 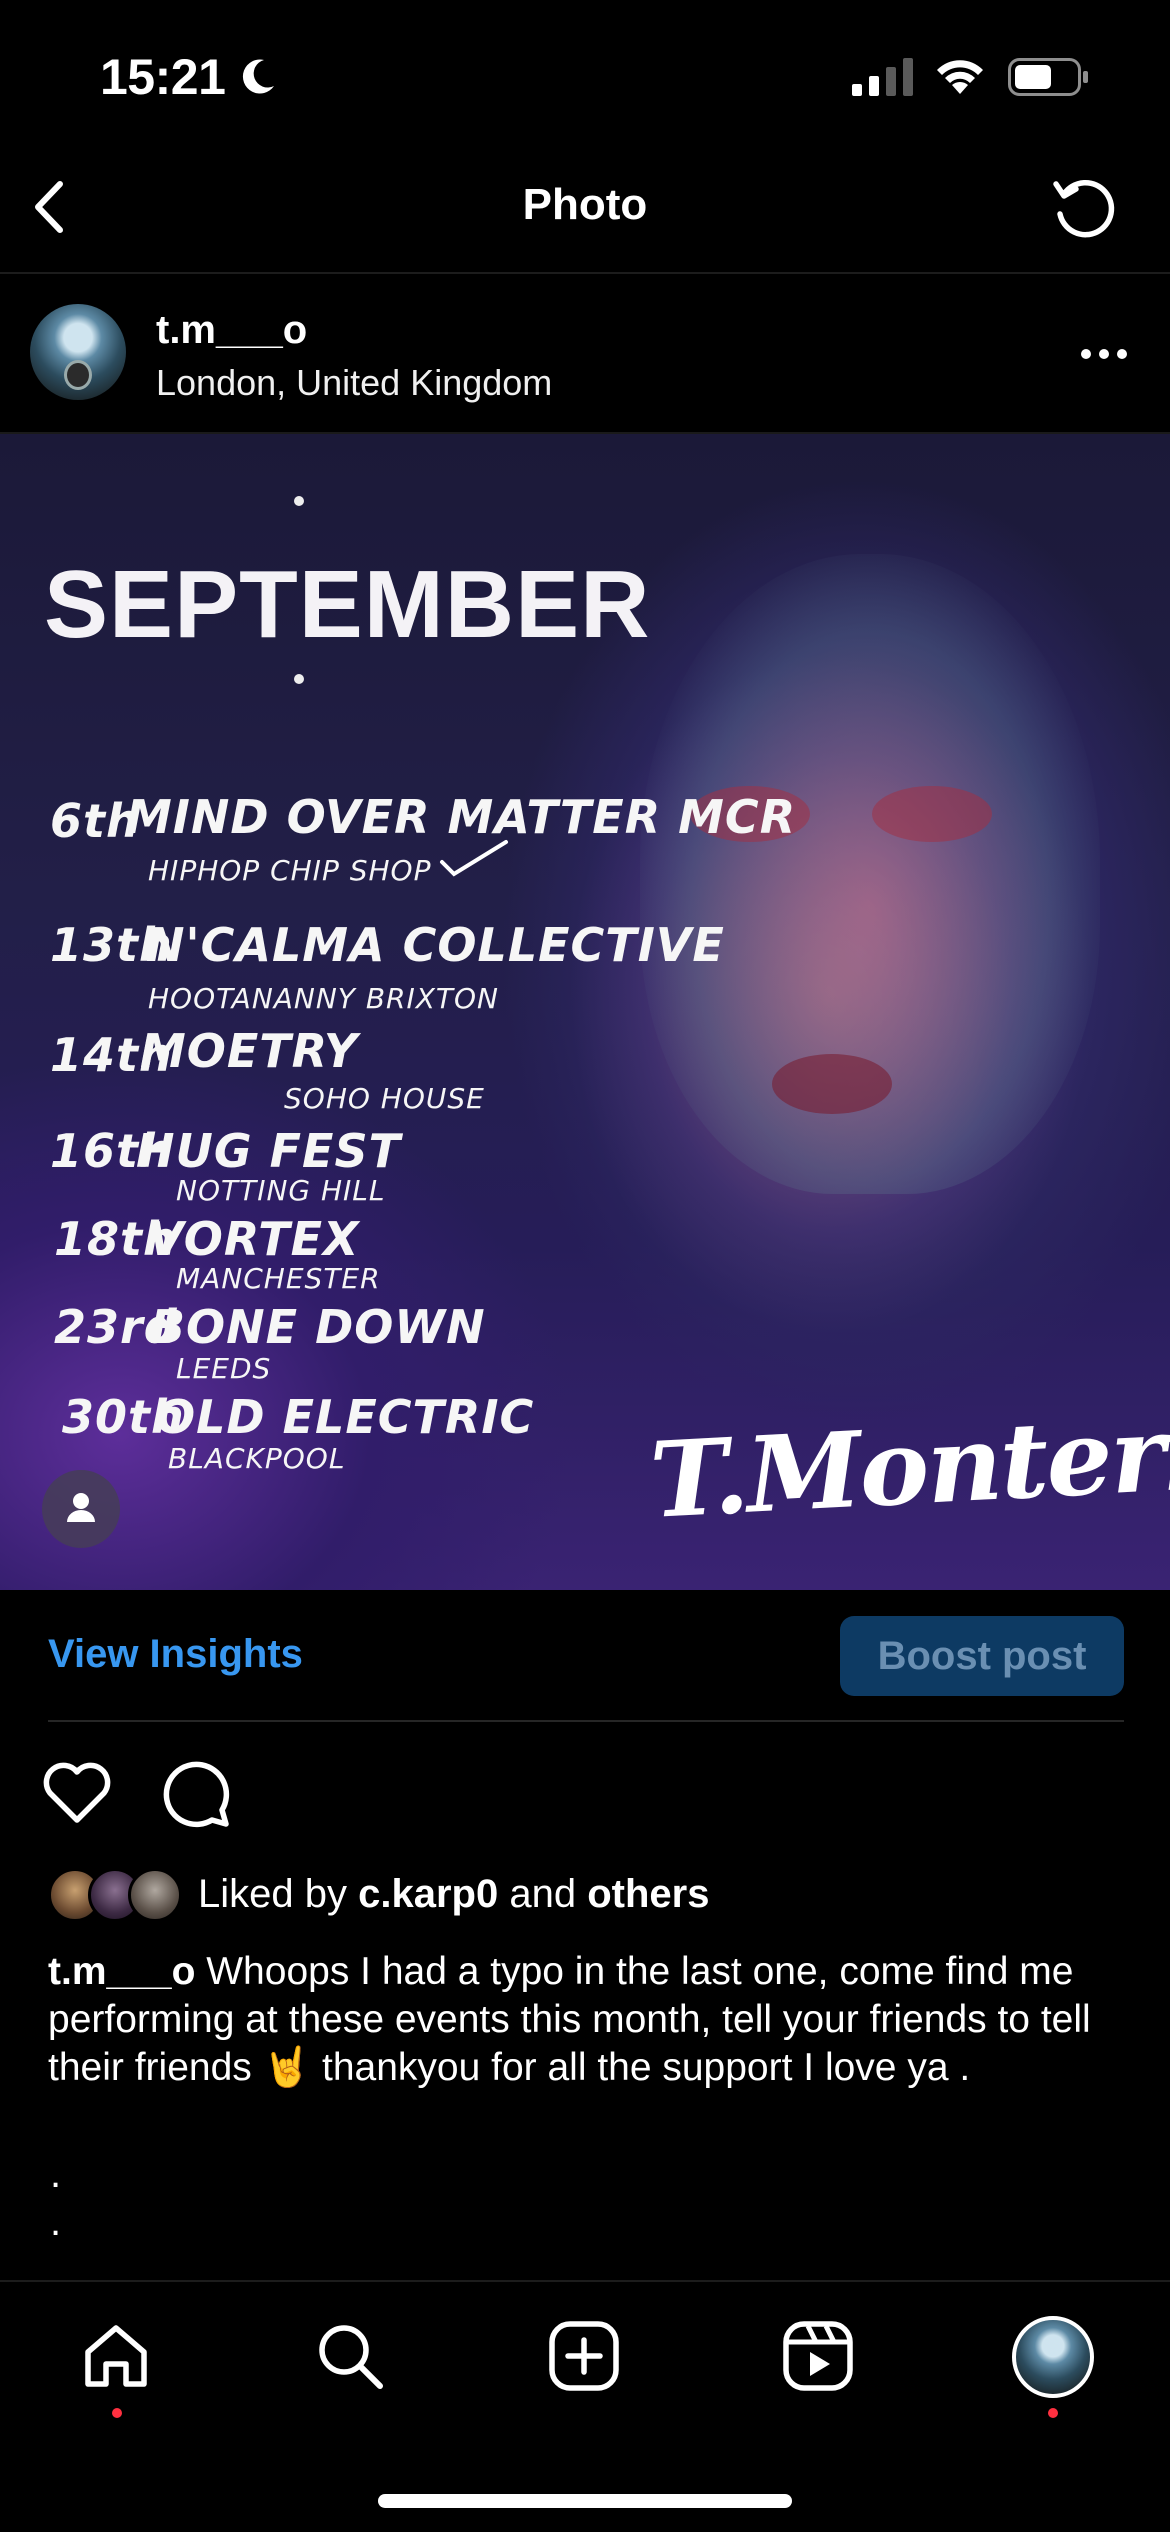 What do you see at coordinates (435, 945) in the screenshot?
I see `event-2-name: N'CALMA COLLECTIVE` at bounding box center [435, 945].